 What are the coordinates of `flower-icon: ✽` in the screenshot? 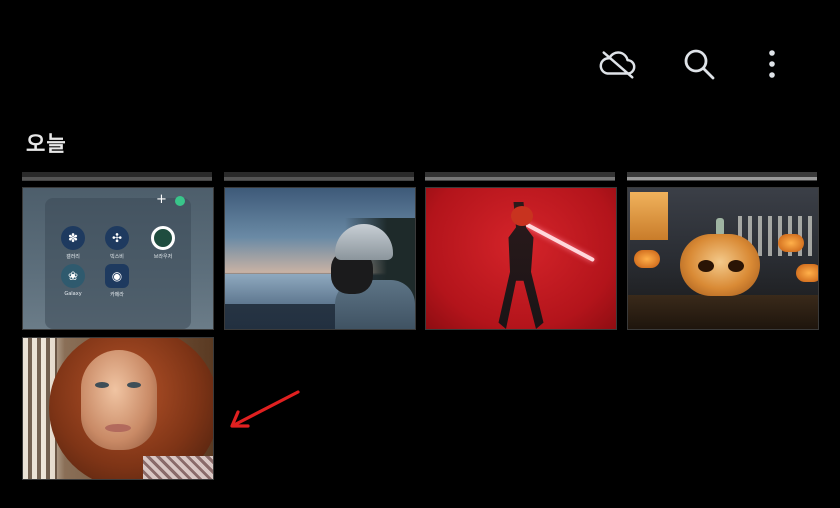 It's located at (73, 238).